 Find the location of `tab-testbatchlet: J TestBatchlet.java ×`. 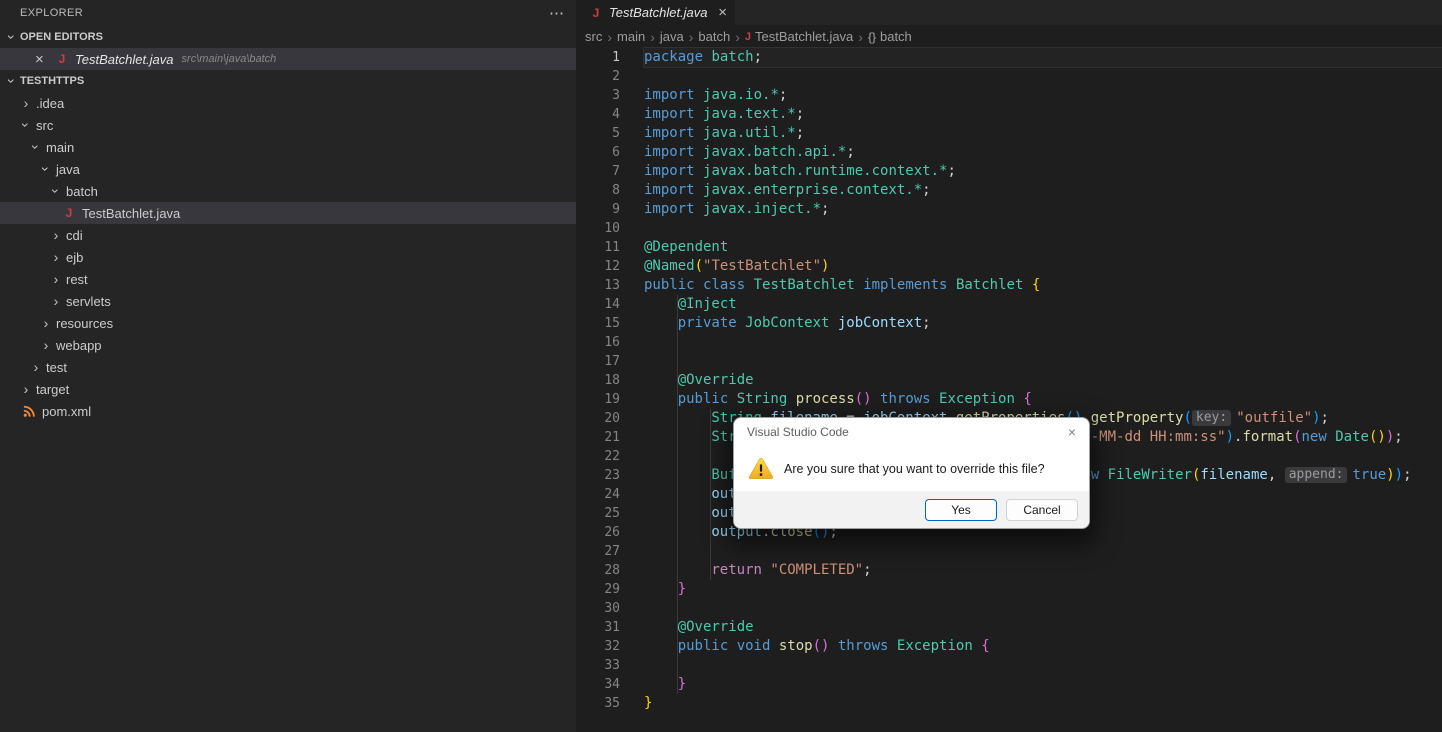

tab-testbatchlet: J TestBatchlet.java × is located at coordinates (655, 12).